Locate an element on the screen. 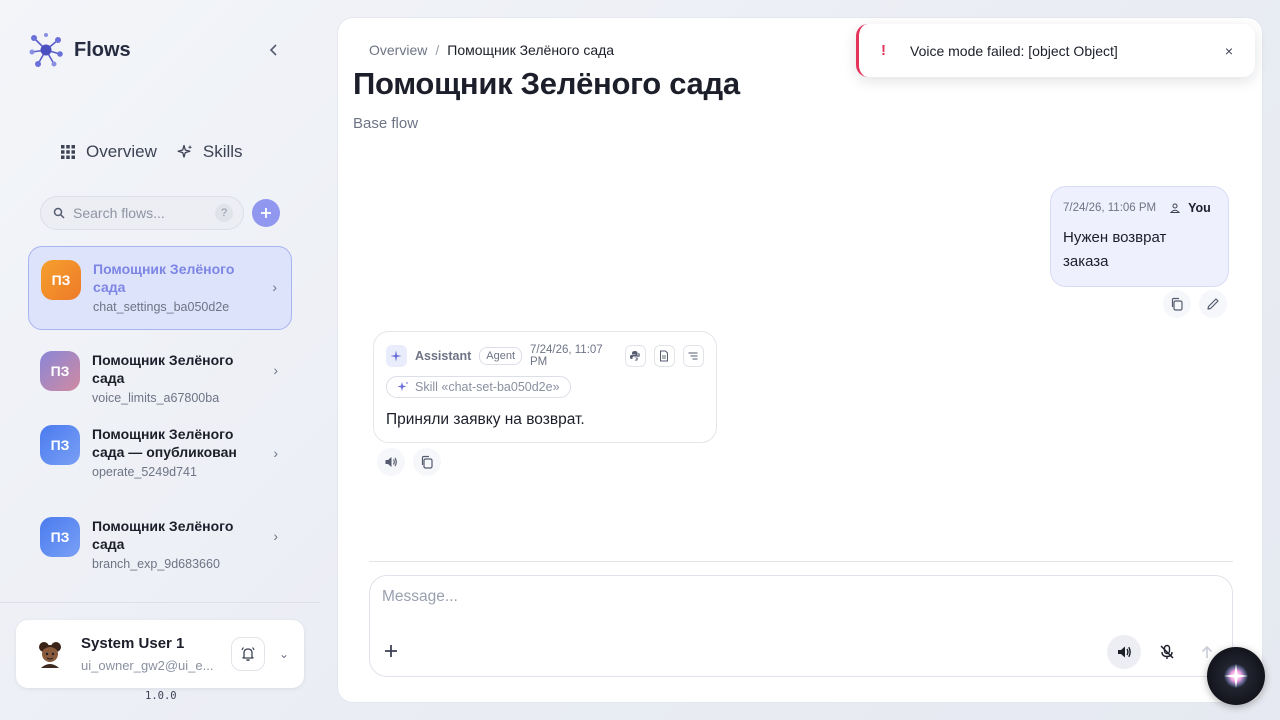 The image size is (1280, 720). user-card: System User 1 ui_owner_gw2@ui_e... ⌄ is located at coordinates (160, 654).